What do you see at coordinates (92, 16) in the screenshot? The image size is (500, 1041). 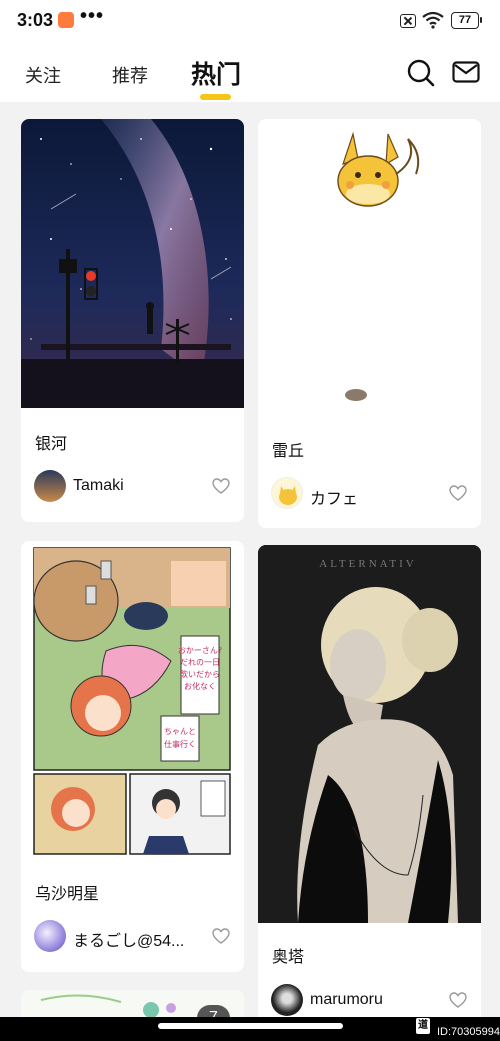 I see `more-notifications-icon: •••` at bounding box center [92, 16].